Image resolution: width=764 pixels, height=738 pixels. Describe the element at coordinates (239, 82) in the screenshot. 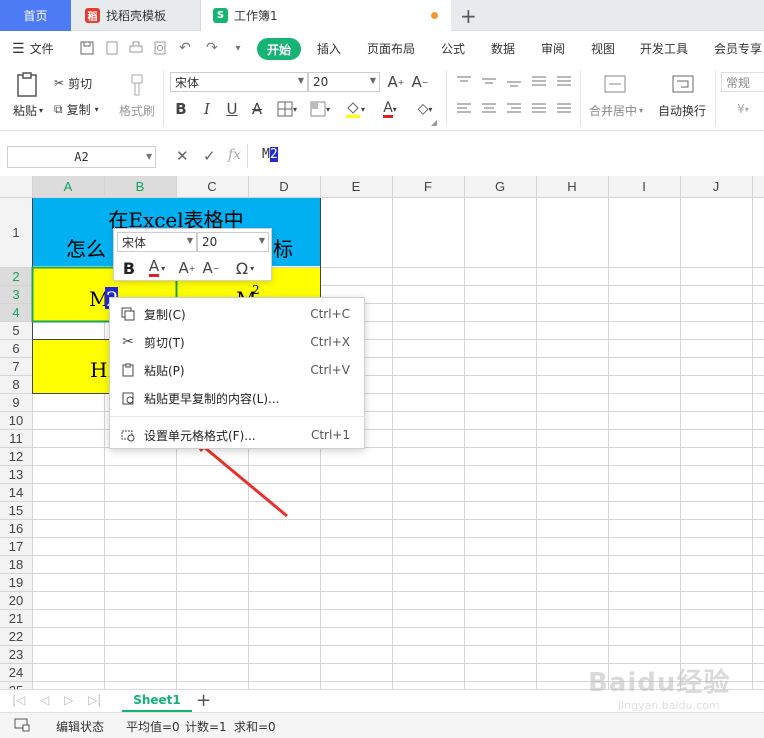

I see `font-name-select: 宋体 ▼` at that location.